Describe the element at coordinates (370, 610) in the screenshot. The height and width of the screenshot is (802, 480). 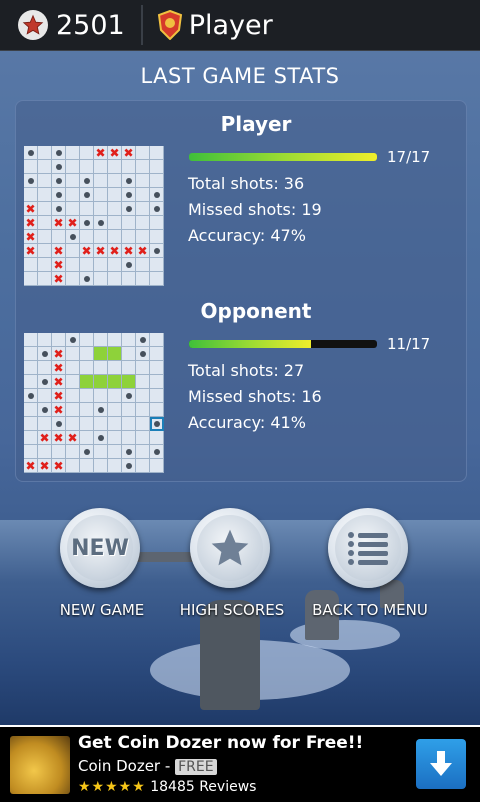
I see `back-to-menu-label: BACK TO MENU` at that location.